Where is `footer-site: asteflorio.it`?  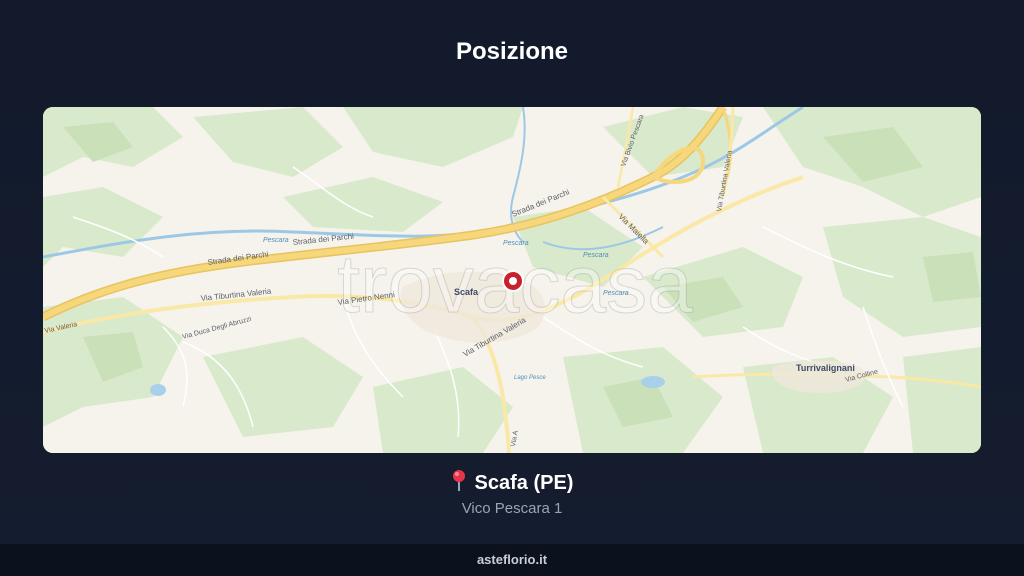 footer-site: asteflorio.it is located at coordinates (512, 559).